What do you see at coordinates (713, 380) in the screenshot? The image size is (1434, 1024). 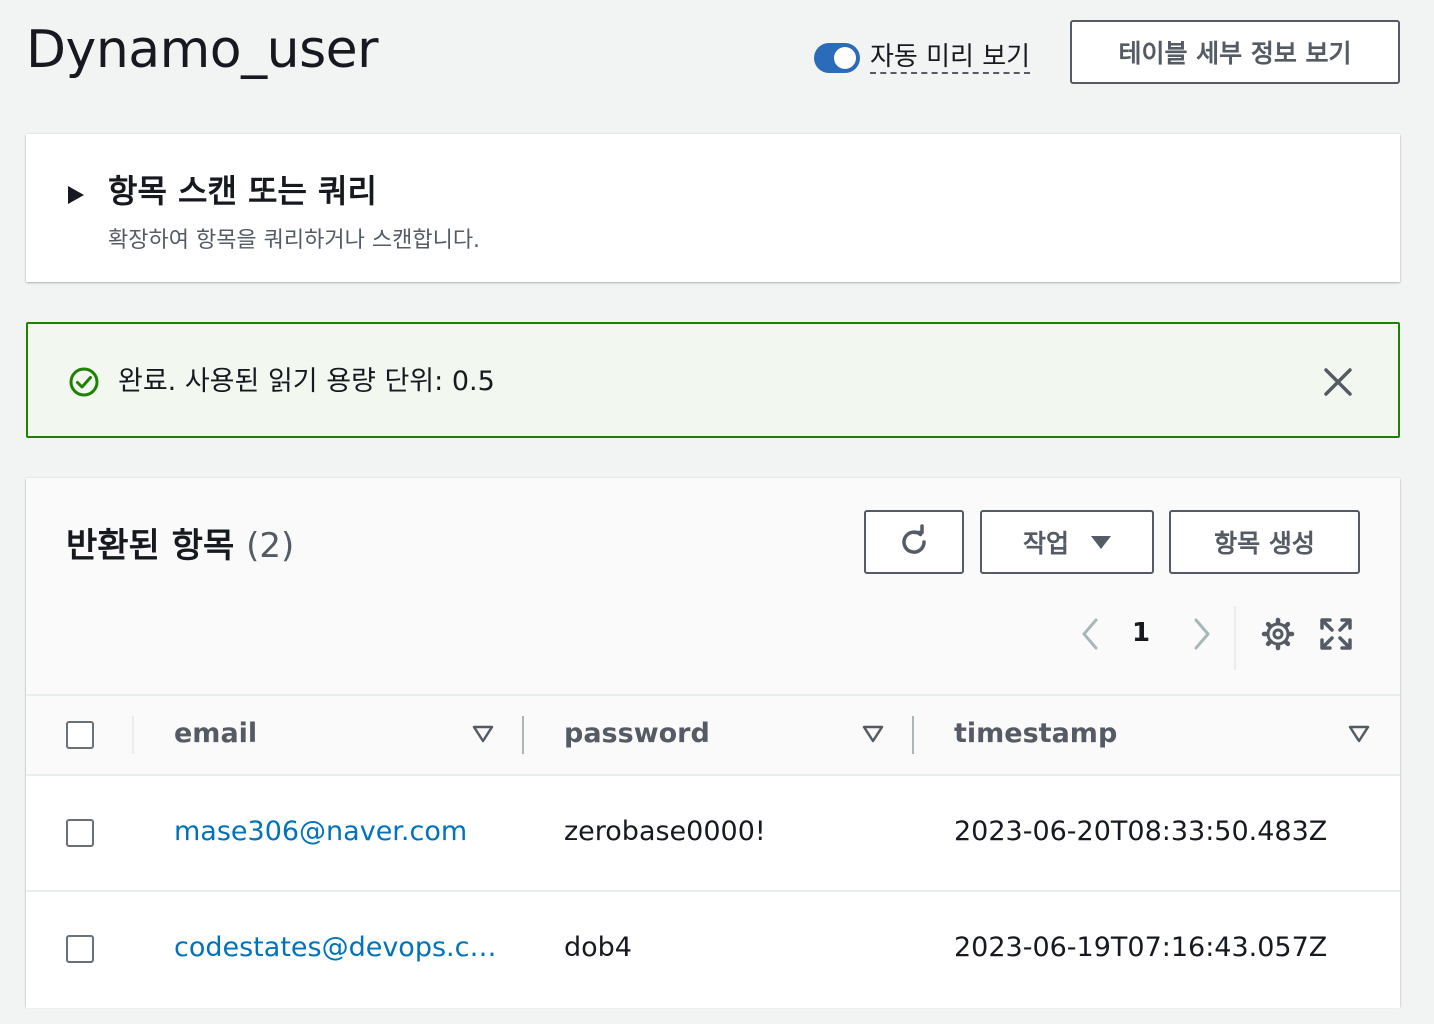 I see `success-alert: 완료. 사용된 읽기 용량 단위: 0.5` at bounding box center [713, 380].